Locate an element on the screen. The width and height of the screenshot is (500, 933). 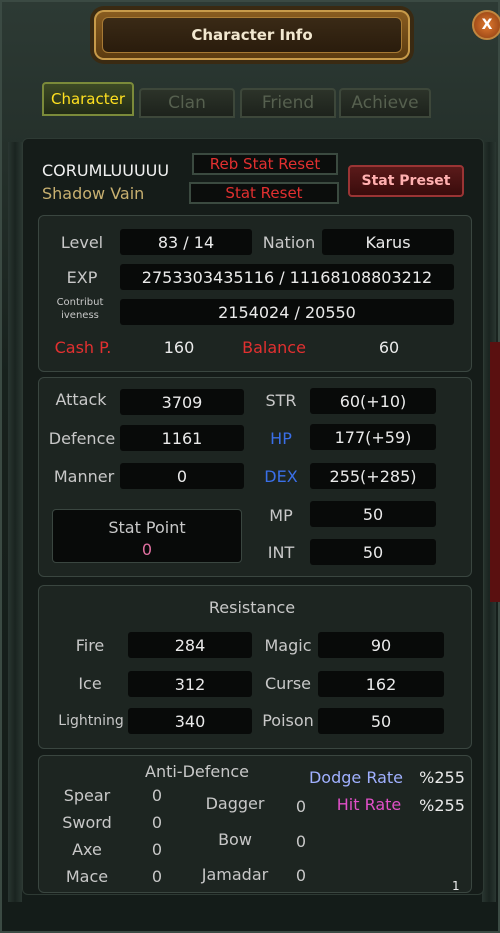
tab-character: Character is located at coordinates (88, 99).